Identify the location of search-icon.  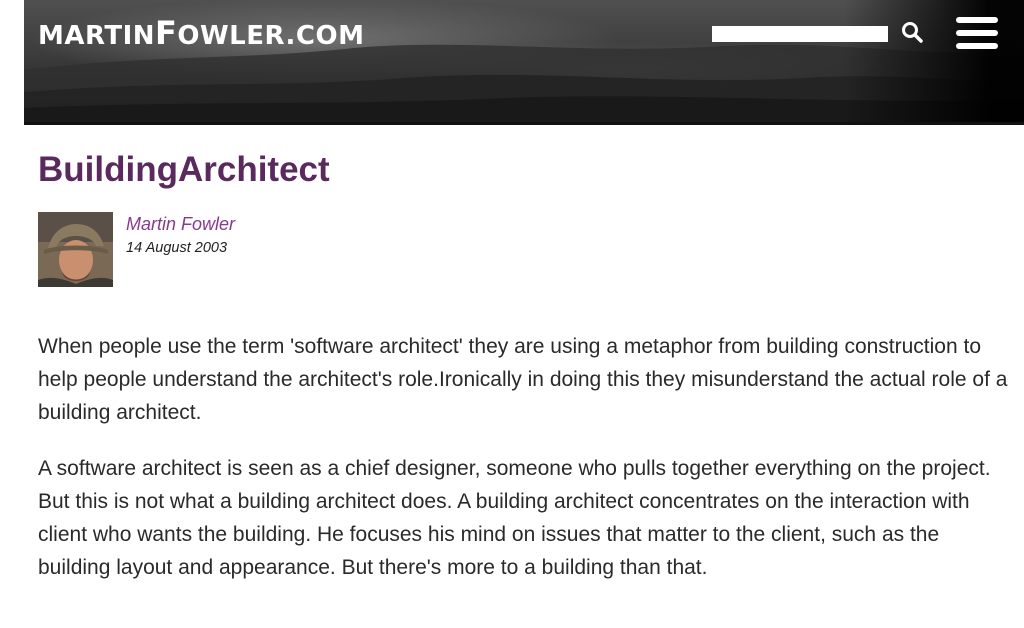
(912, 32).